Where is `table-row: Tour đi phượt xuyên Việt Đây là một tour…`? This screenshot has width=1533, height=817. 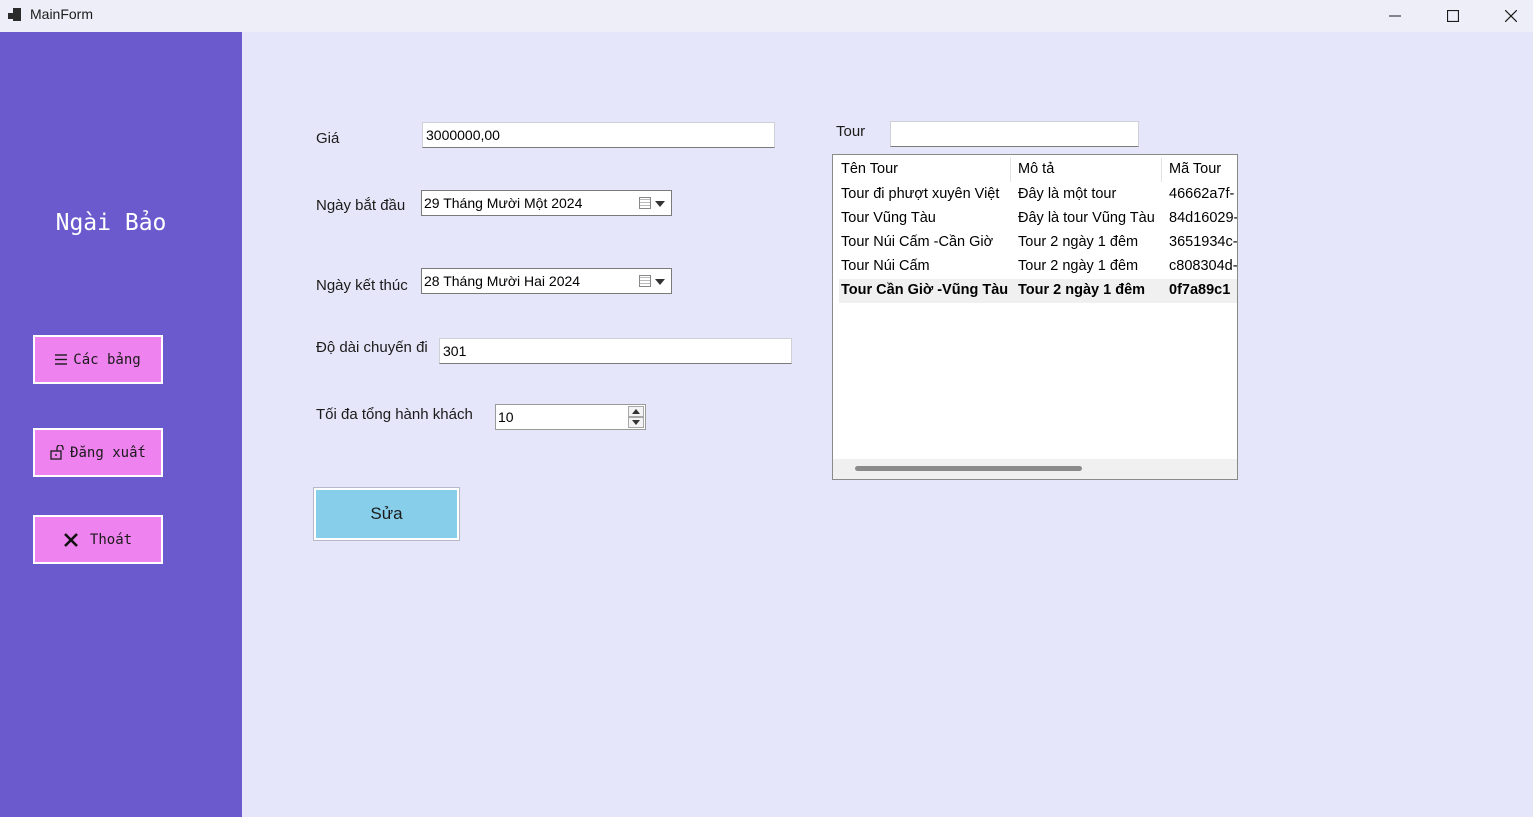 table-row: Tour đi phượt xuyên Việt Đây là một tour… is located at coordinates (1038, 195).